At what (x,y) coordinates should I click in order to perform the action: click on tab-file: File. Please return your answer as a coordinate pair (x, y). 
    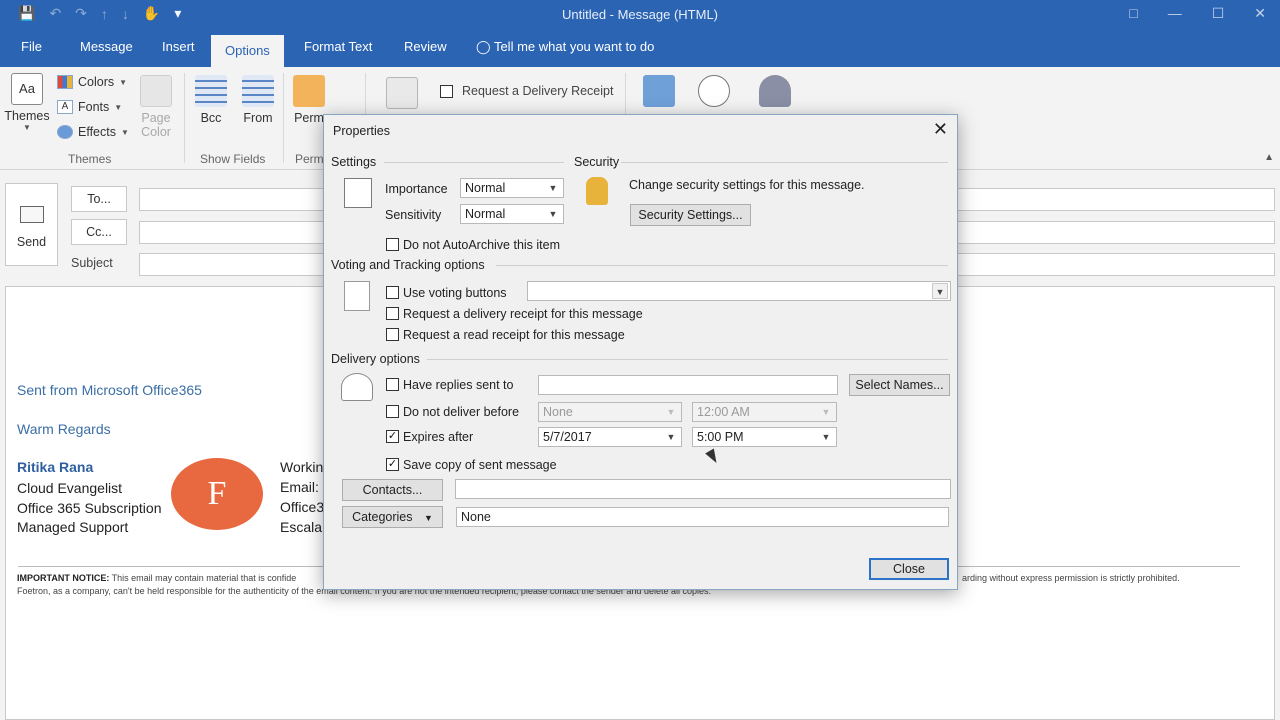
    Looking at the image, I should click on (31, 46).